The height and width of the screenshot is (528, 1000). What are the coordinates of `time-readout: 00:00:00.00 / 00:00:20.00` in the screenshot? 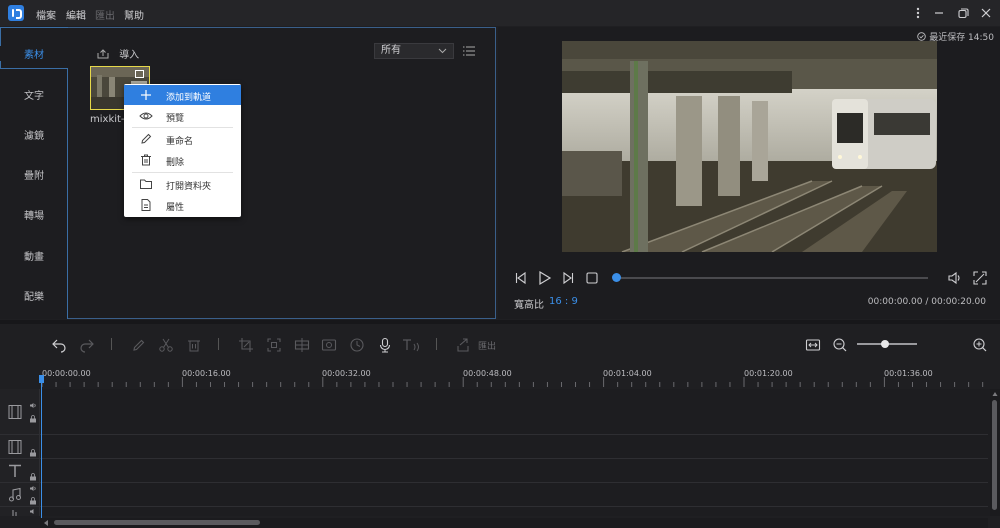 It's located at (926, 302).